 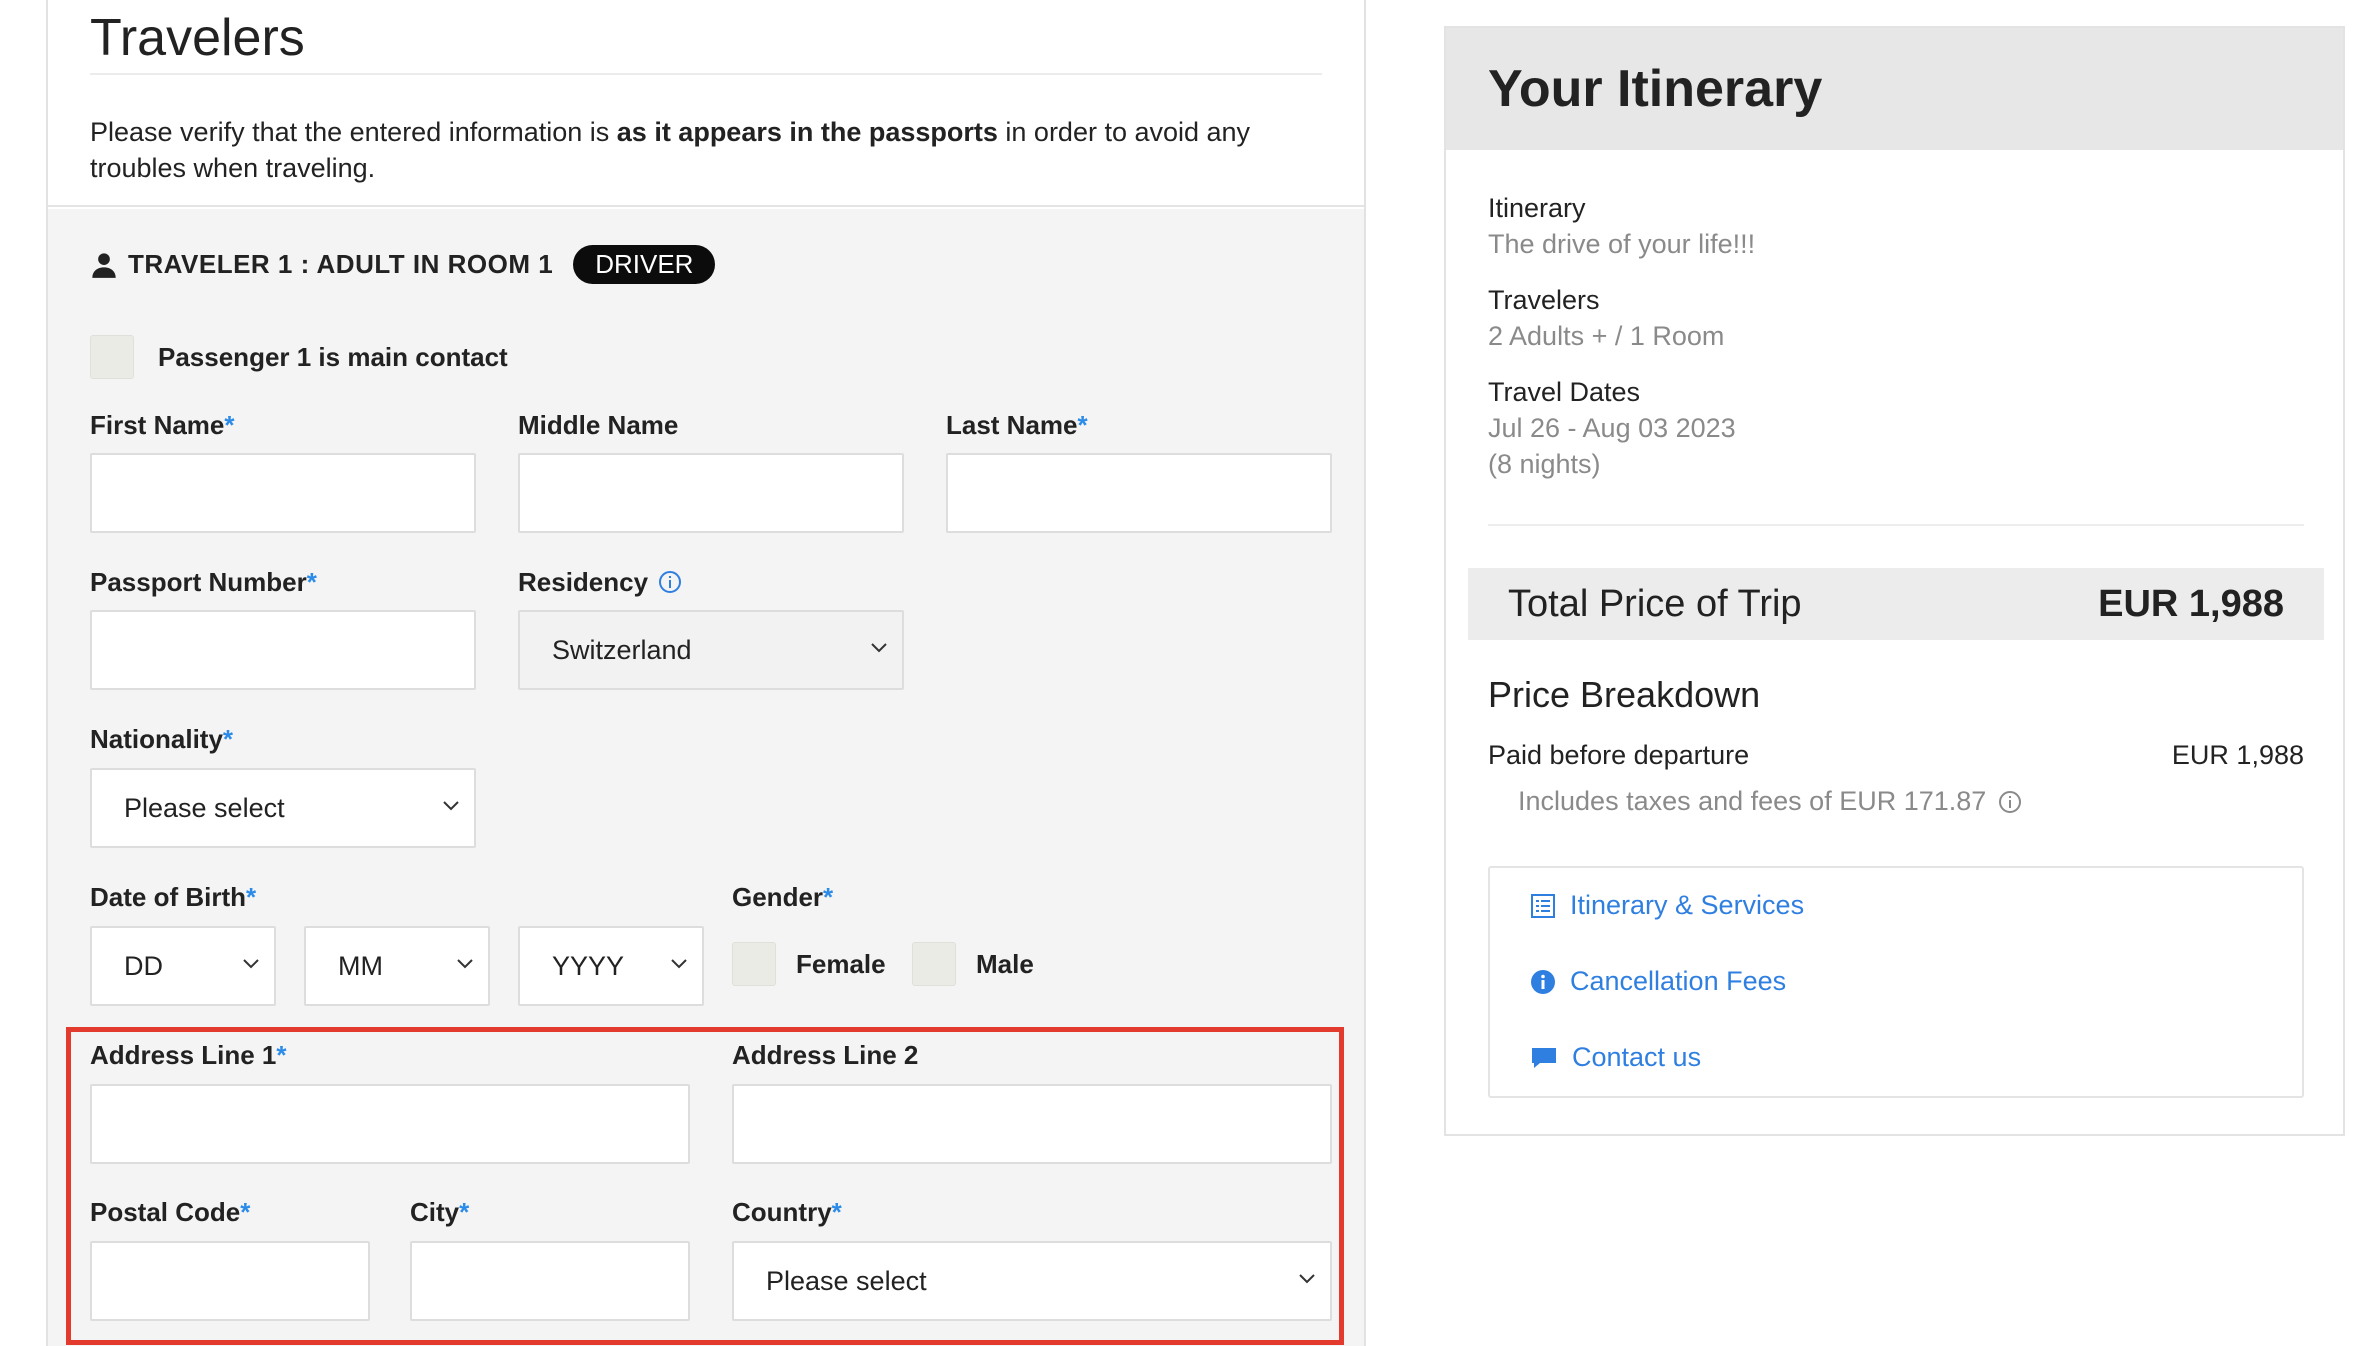 What do you see at coordinates (230, 1281) in the screenshot?
I see `postal-code-input` at bounding box center [230, 1281].